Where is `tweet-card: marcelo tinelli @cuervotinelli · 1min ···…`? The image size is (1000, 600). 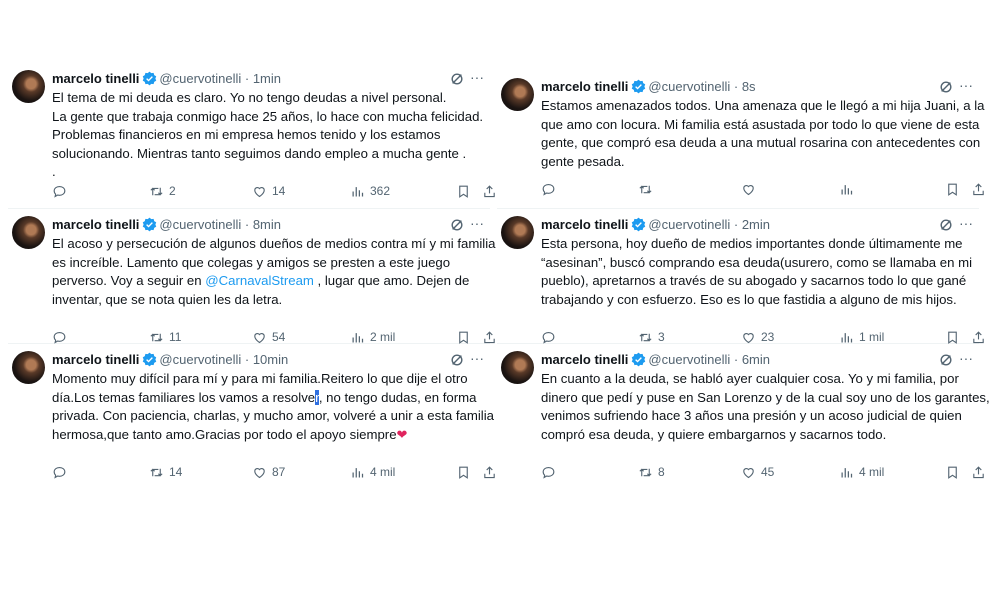 tweet-card: marcelo tinelli @cuervotinelli · 1min ···… is located at coordinates (251, 131).